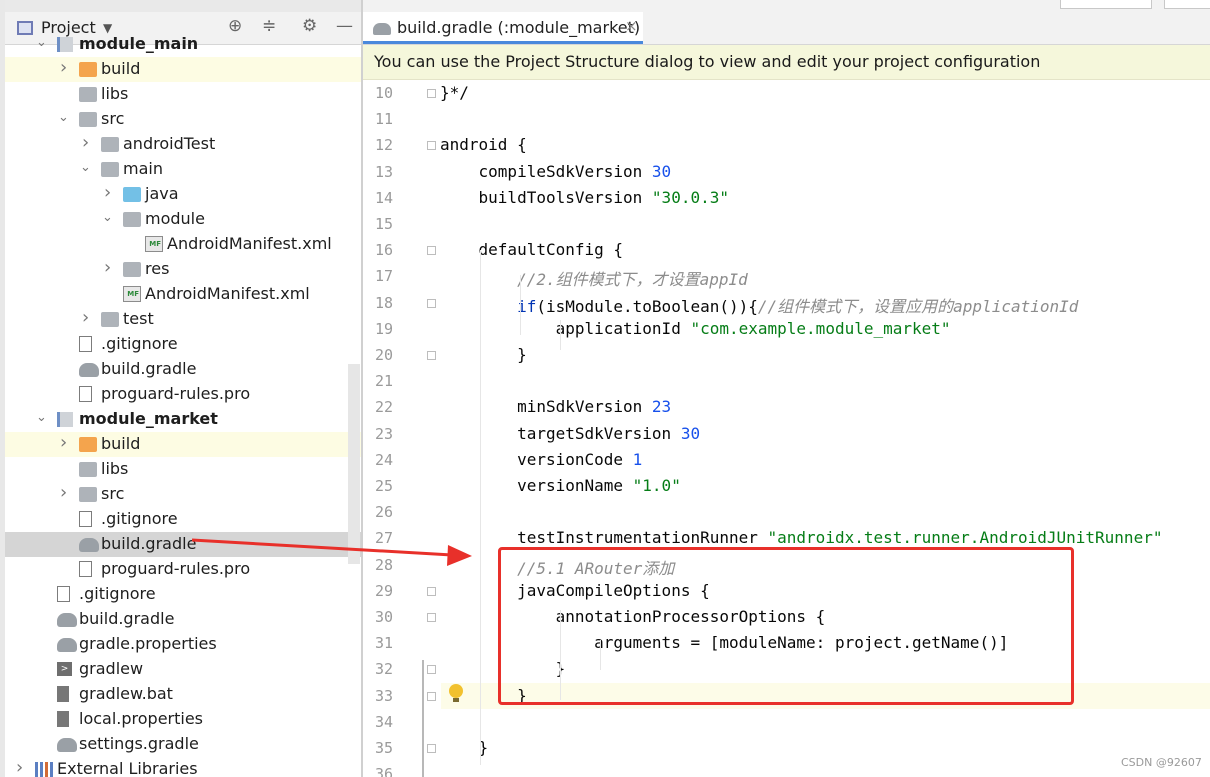 This screenshot has width=1210, height=777. What do you see at coordinates (322, 547) in the screenshot?
I see `arrow-shaft` at bounding box center [322, 547].